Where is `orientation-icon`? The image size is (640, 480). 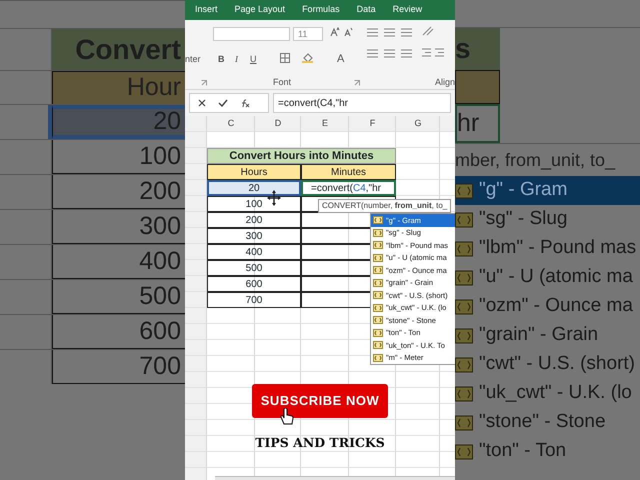 orientation-icon is located at coordinates (428, 31).